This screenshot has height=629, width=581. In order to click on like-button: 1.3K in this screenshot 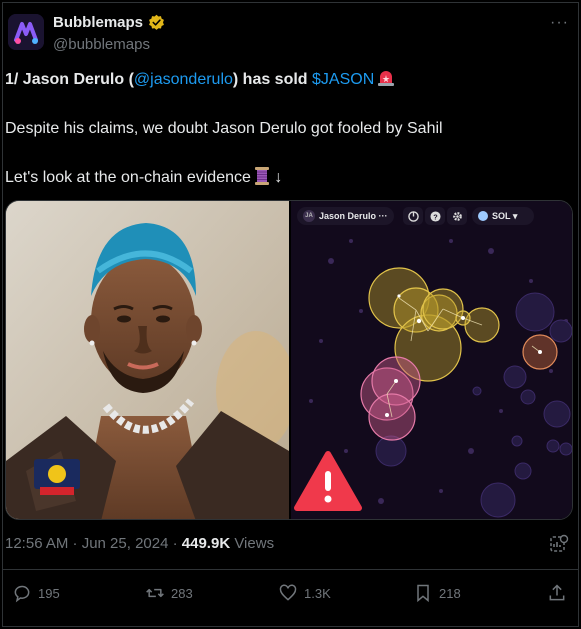, I will do `click(304, 593)`.